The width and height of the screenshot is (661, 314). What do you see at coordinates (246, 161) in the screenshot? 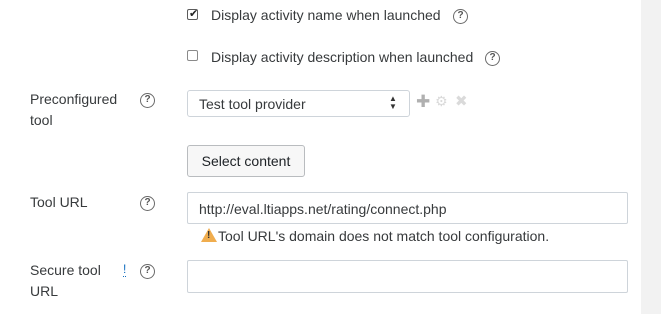
I see `select-content-button: Select content` at bounding box center [246, 161].